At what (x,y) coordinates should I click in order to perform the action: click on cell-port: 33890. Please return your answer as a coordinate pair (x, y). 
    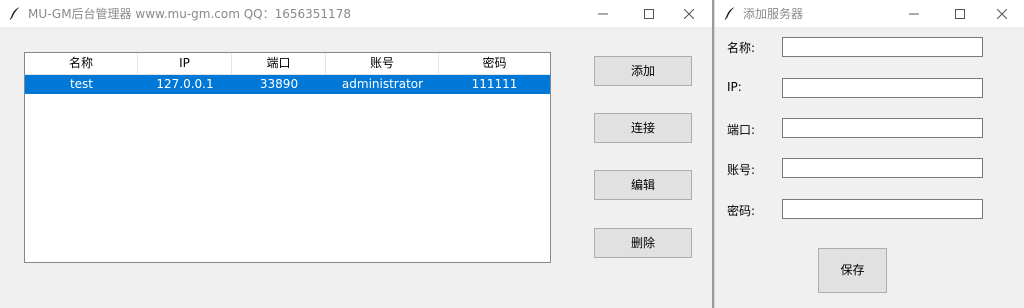
    Looking at the image, I should click on (279, 84).